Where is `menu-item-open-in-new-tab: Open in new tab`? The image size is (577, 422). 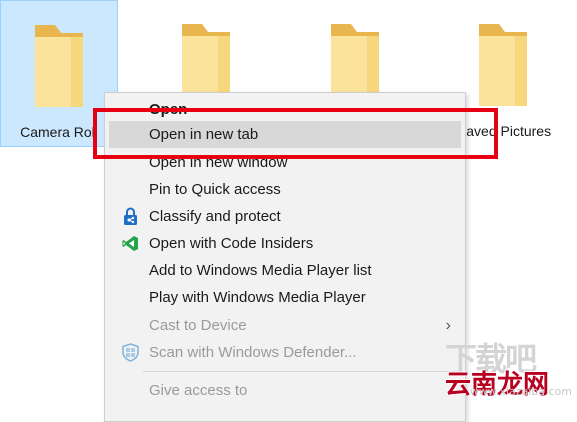
menu-item-open-in-new-tab: Open in new tab is located at coordinates (285, 134).